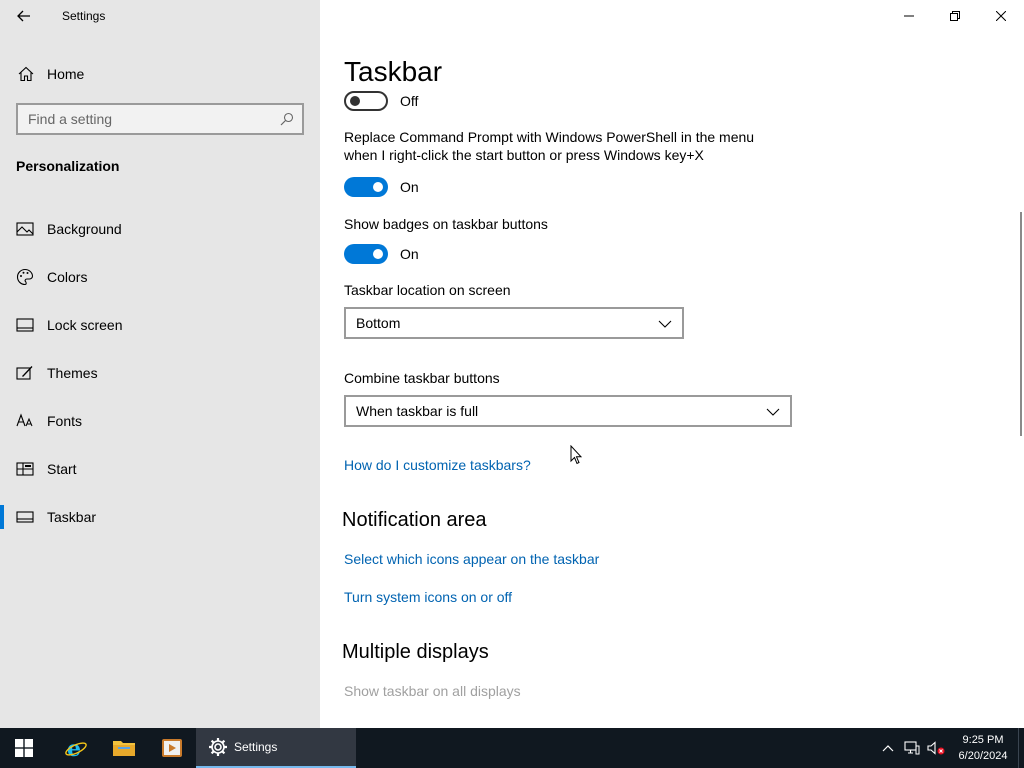 The image size is (1024, 768). I want to click on fonts-icon, so click(25, 421).